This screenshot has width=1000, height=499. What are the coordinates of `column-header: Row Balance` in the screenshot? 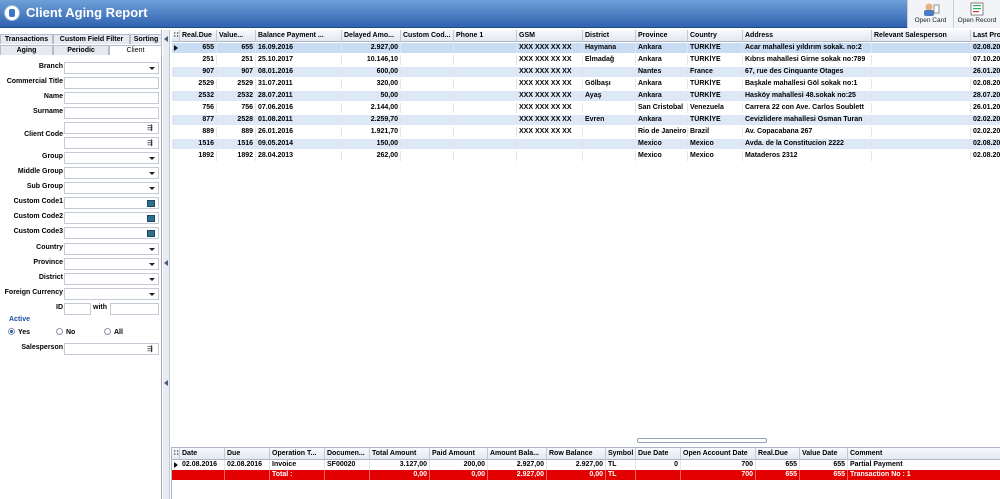 It's located at (576, 454).